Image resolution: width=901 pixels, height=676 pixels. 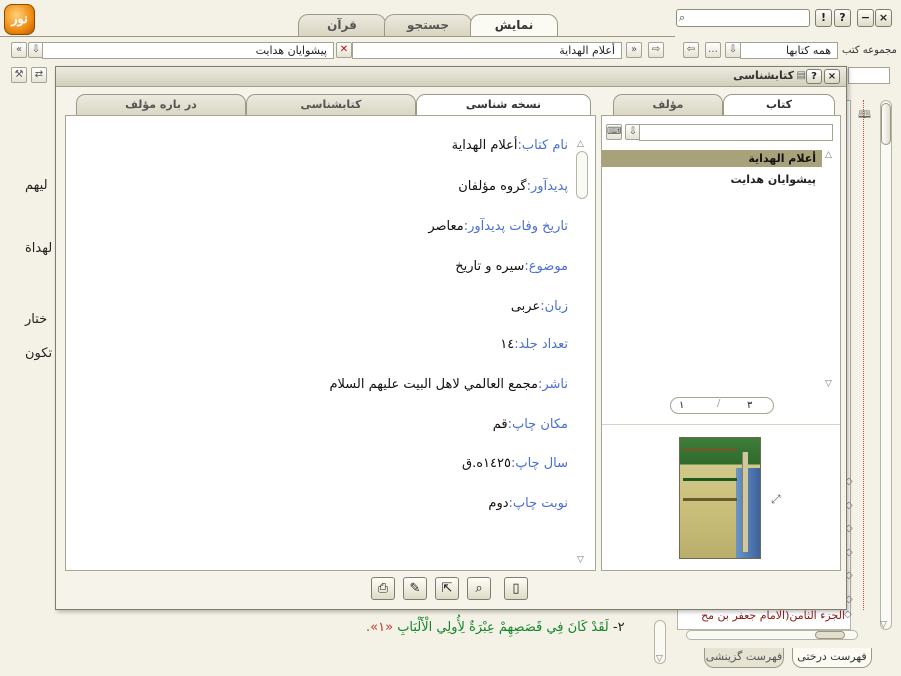 I want to click on tree-vscrollbar, so click(x=886, y=365).